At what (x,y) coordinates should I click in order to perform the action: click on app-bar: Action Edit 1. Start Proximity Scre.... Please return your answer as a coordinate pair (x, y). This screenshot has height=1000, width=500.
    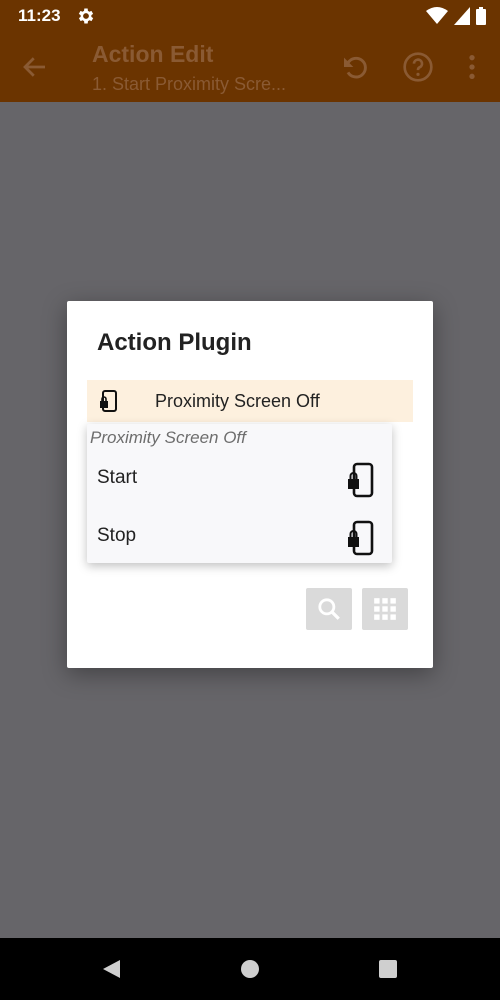
    Looking at the image, I should click on (250, 67).